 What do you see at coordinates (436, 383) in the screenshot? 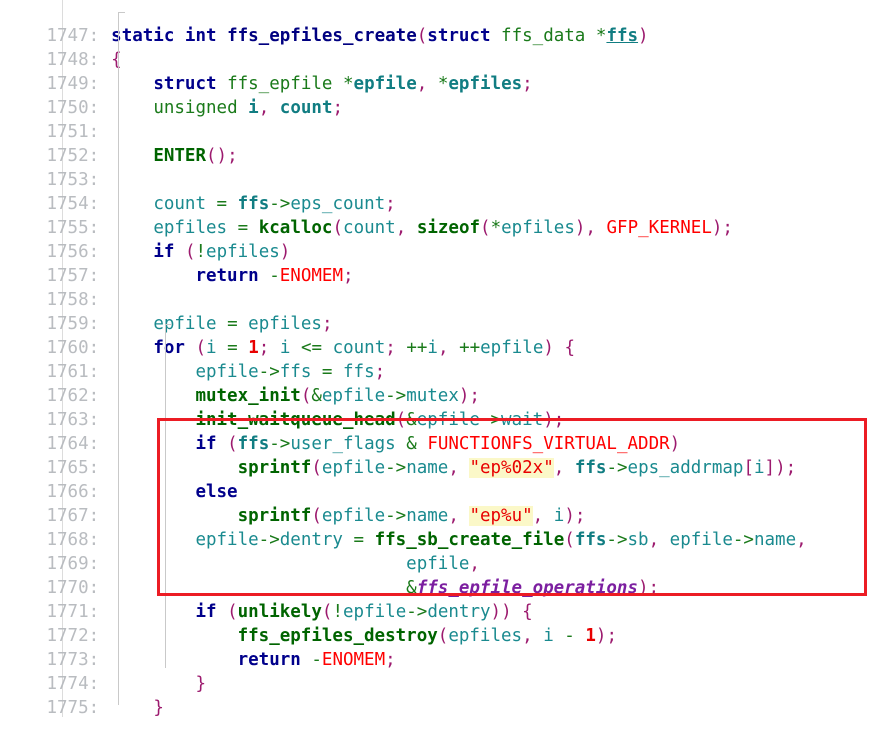
I see `code-line: 1762: mutex_init(&epfile->mutex);` at bounding box center [436, 383].